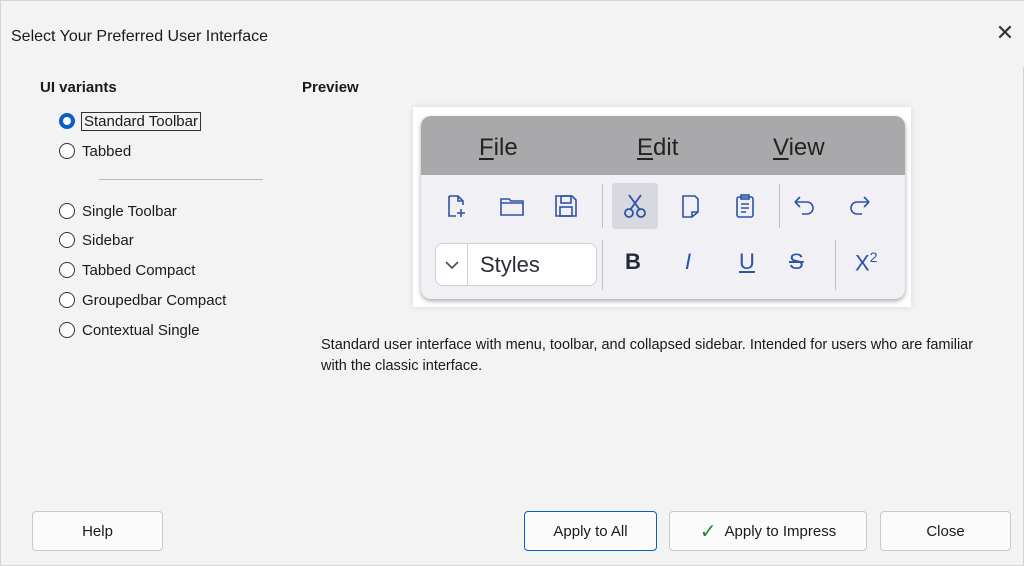 Image resolution: width=1024 pixels, height=566 pixels. What do you see at coordinates (633, 261) in the screenshot?
I see `bold-icon: B` at bounding box center [633, 261].